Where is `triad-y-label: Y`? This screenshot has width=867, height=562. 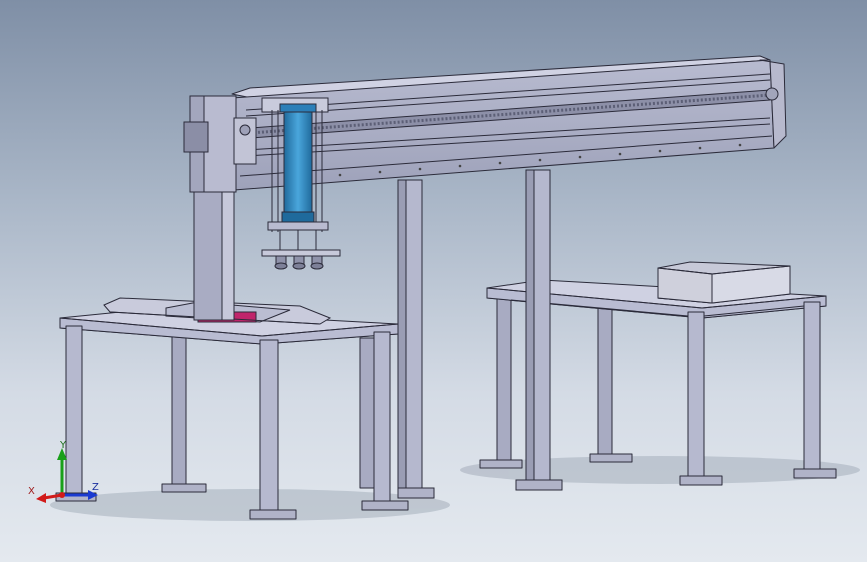 triad-y-label: Y is located at coordinates (63, 445).